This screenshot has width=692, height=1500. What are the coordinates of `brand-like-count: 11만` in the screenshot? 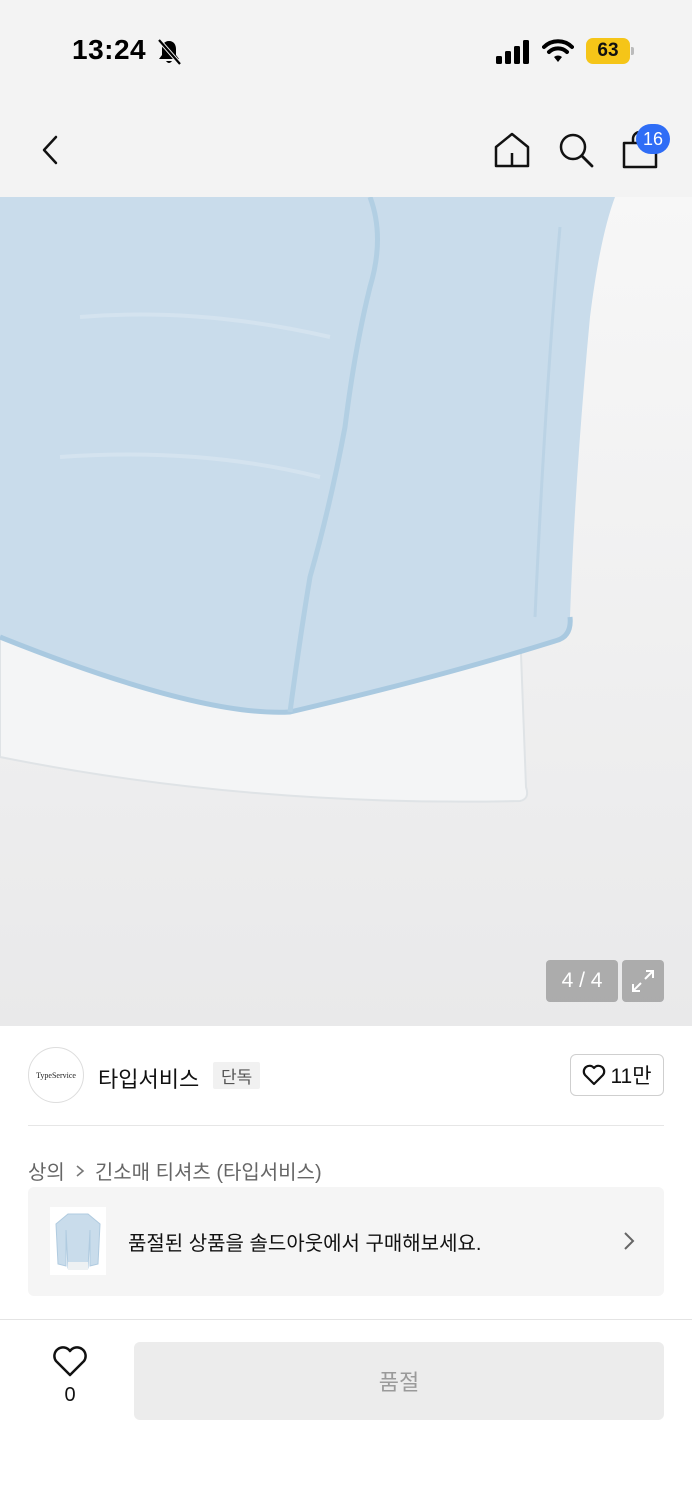 It's located at (631, 1076).